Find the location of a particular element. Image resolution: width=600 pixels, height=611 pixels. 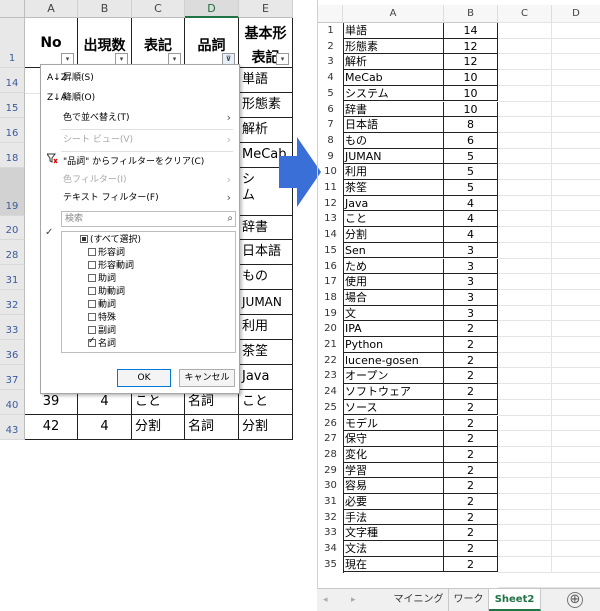

header-cell-base-form: 基本形表記 ▾ is located at coordinates (266, 43).